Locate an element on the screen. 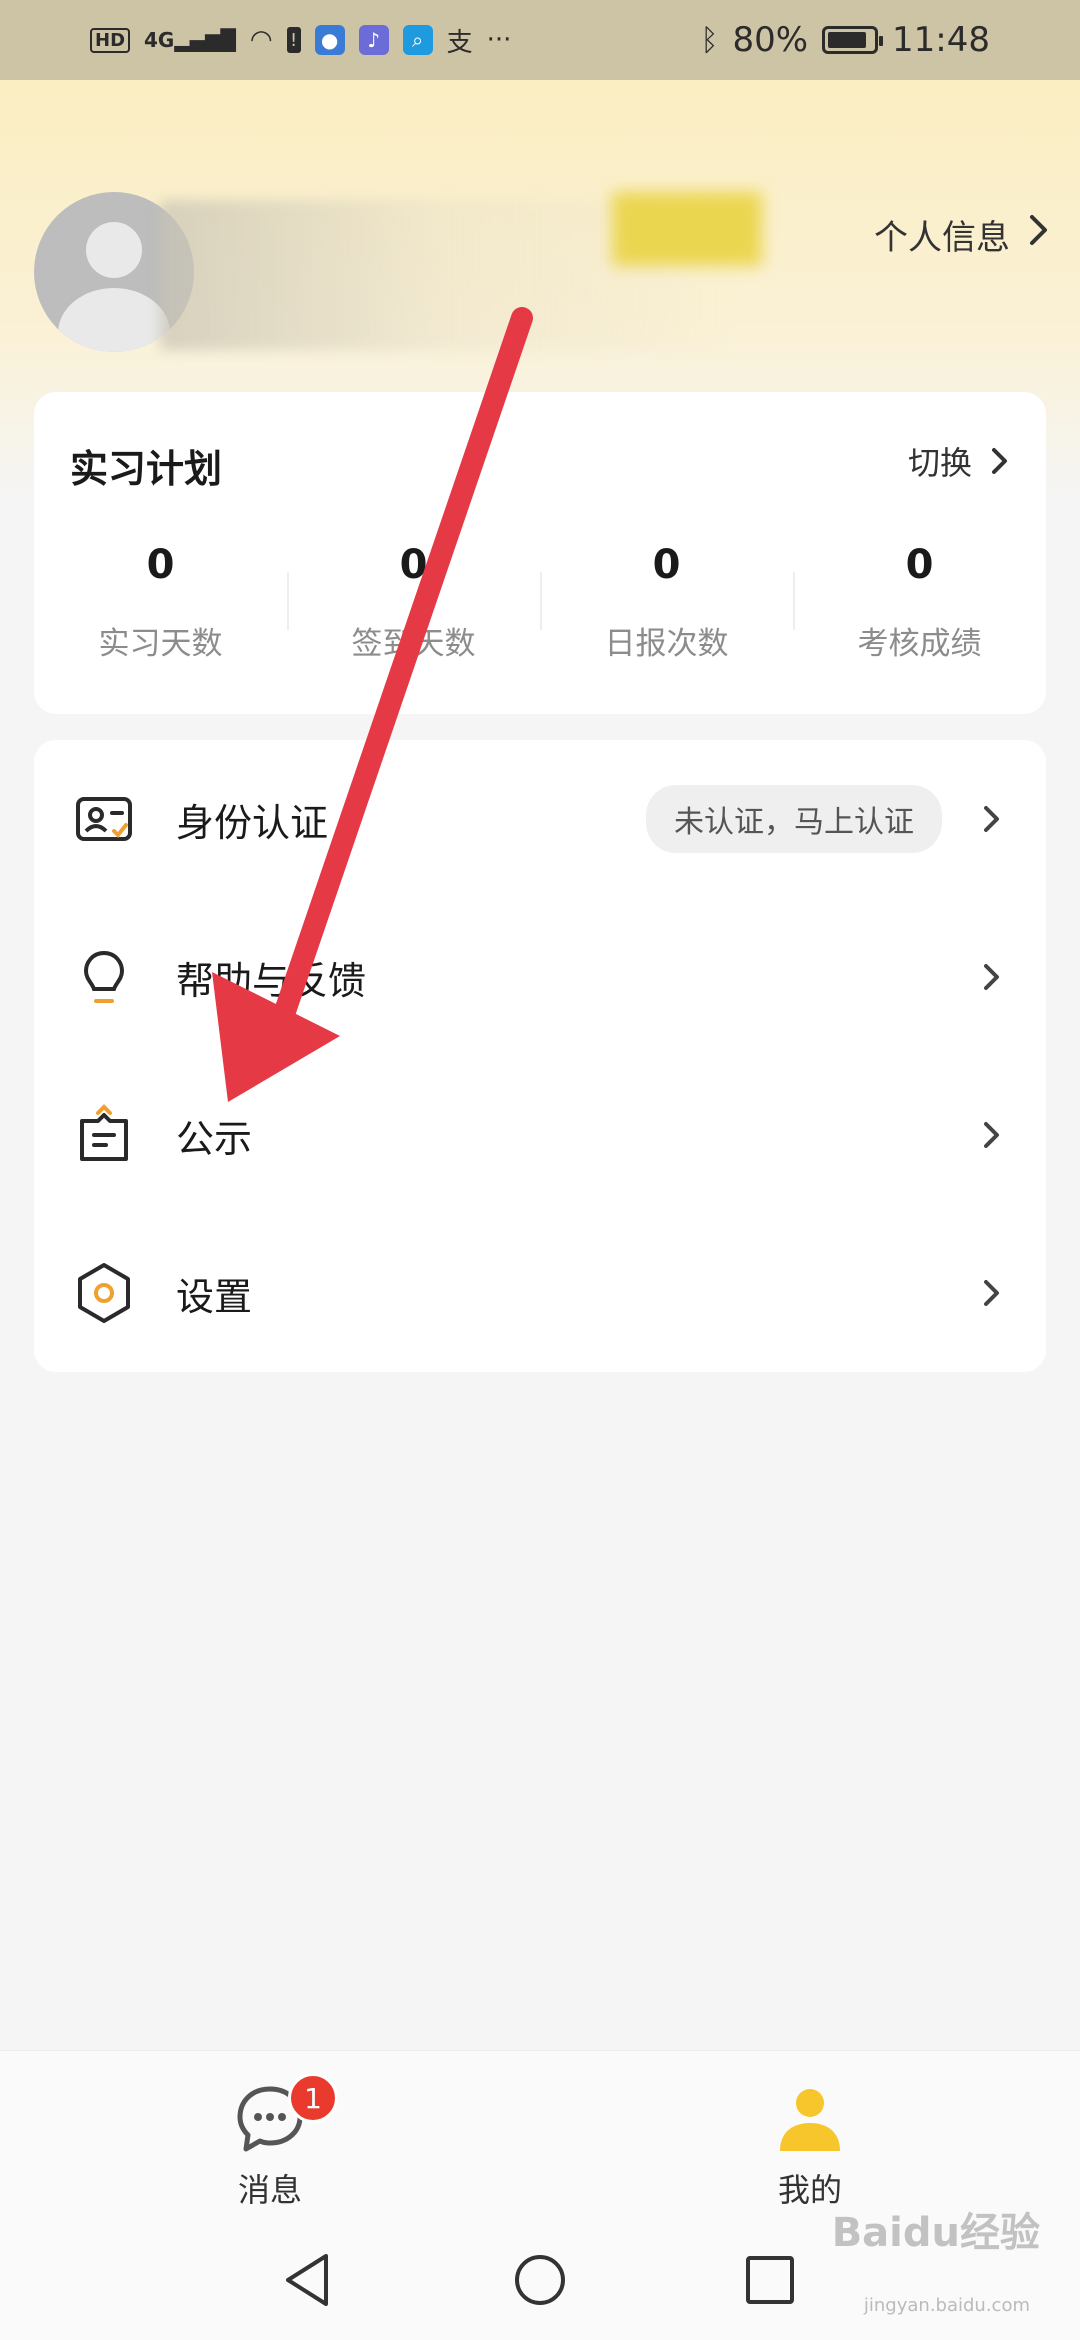 The width and height of the screenshot is (1080, 2340). internship-plan-card: 实习计划 切换 0 实习天数 0 签到天数 0 日报次数 0 考核成绩 is located at coordinates (540, 553).